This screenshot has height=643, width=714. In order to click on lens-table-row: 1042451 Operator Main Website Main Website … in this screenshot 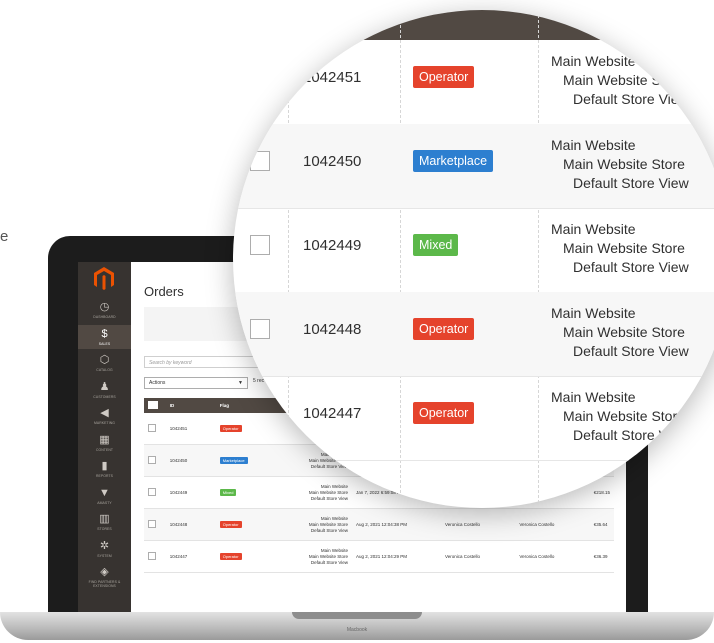, I will do `click(473, 82)`.